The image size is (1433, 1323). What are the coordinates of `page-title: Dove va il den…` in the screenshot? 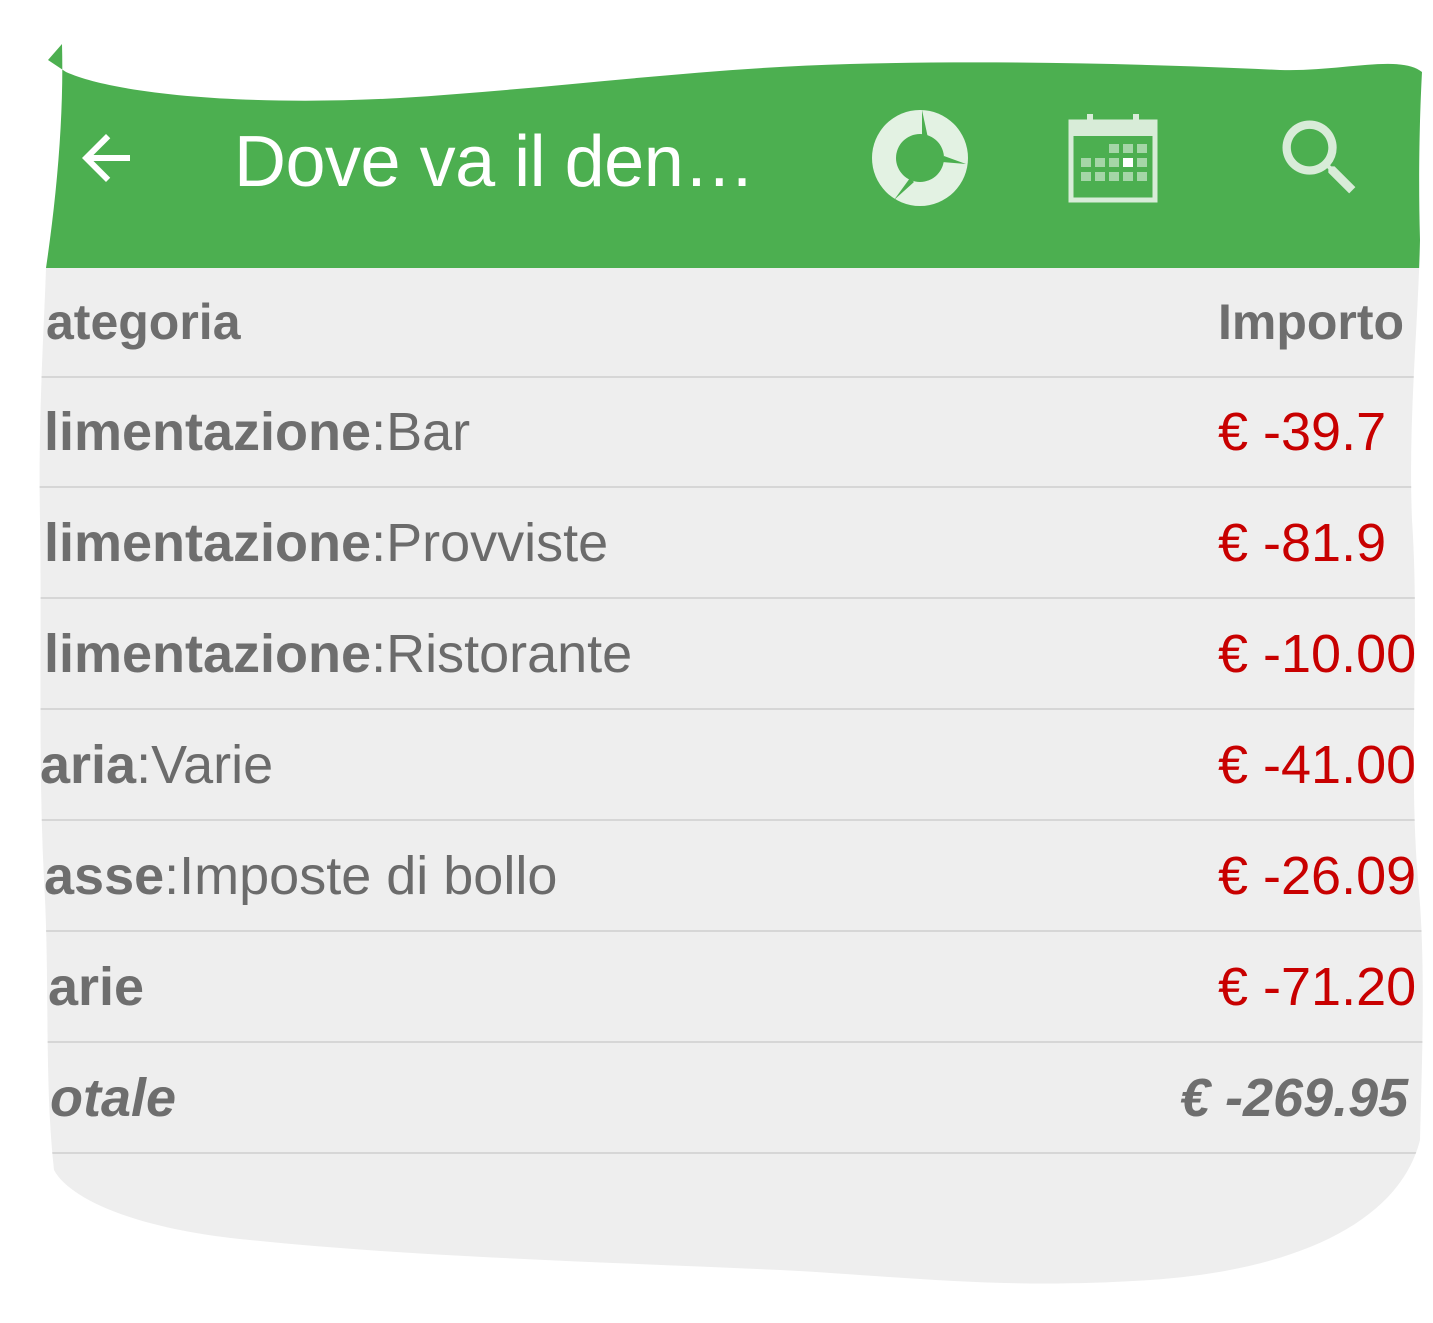 It's located at (494, 162).